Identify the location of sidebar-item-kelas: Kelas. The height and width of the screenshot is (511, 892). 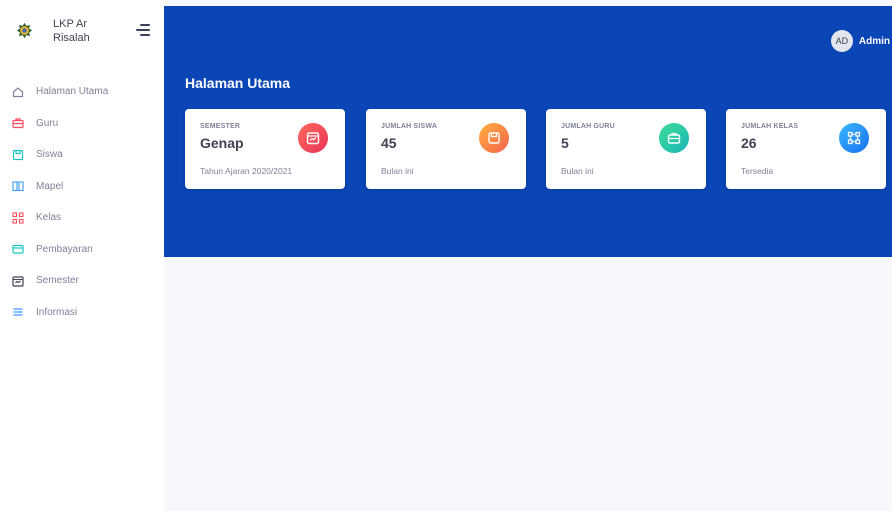
(82, 218).